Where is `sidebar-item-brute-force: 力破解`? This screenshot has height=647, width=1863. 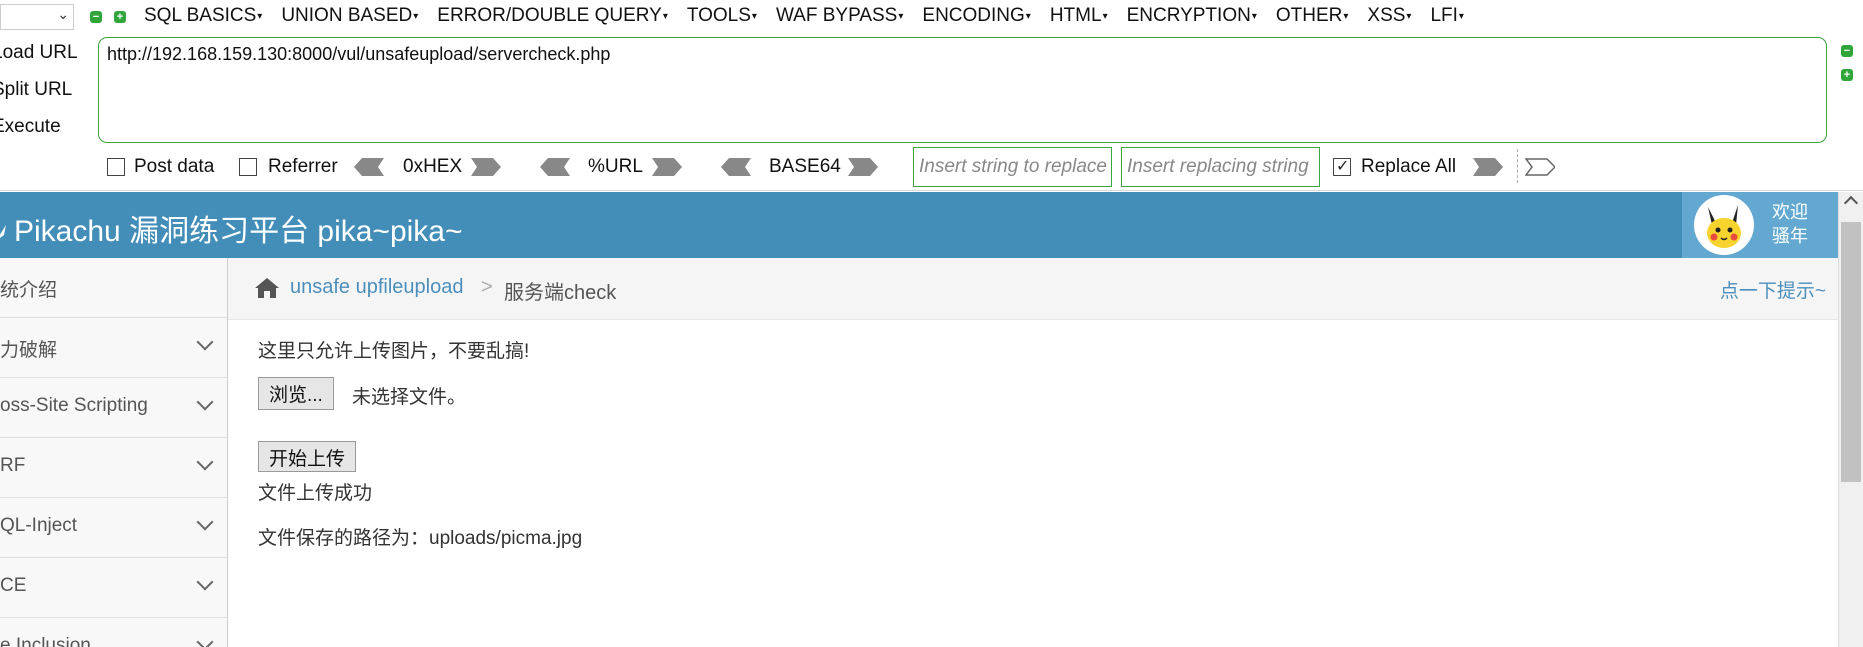
sidebar-item-brute-force: 力破解 is located at coordinates (113, 348).